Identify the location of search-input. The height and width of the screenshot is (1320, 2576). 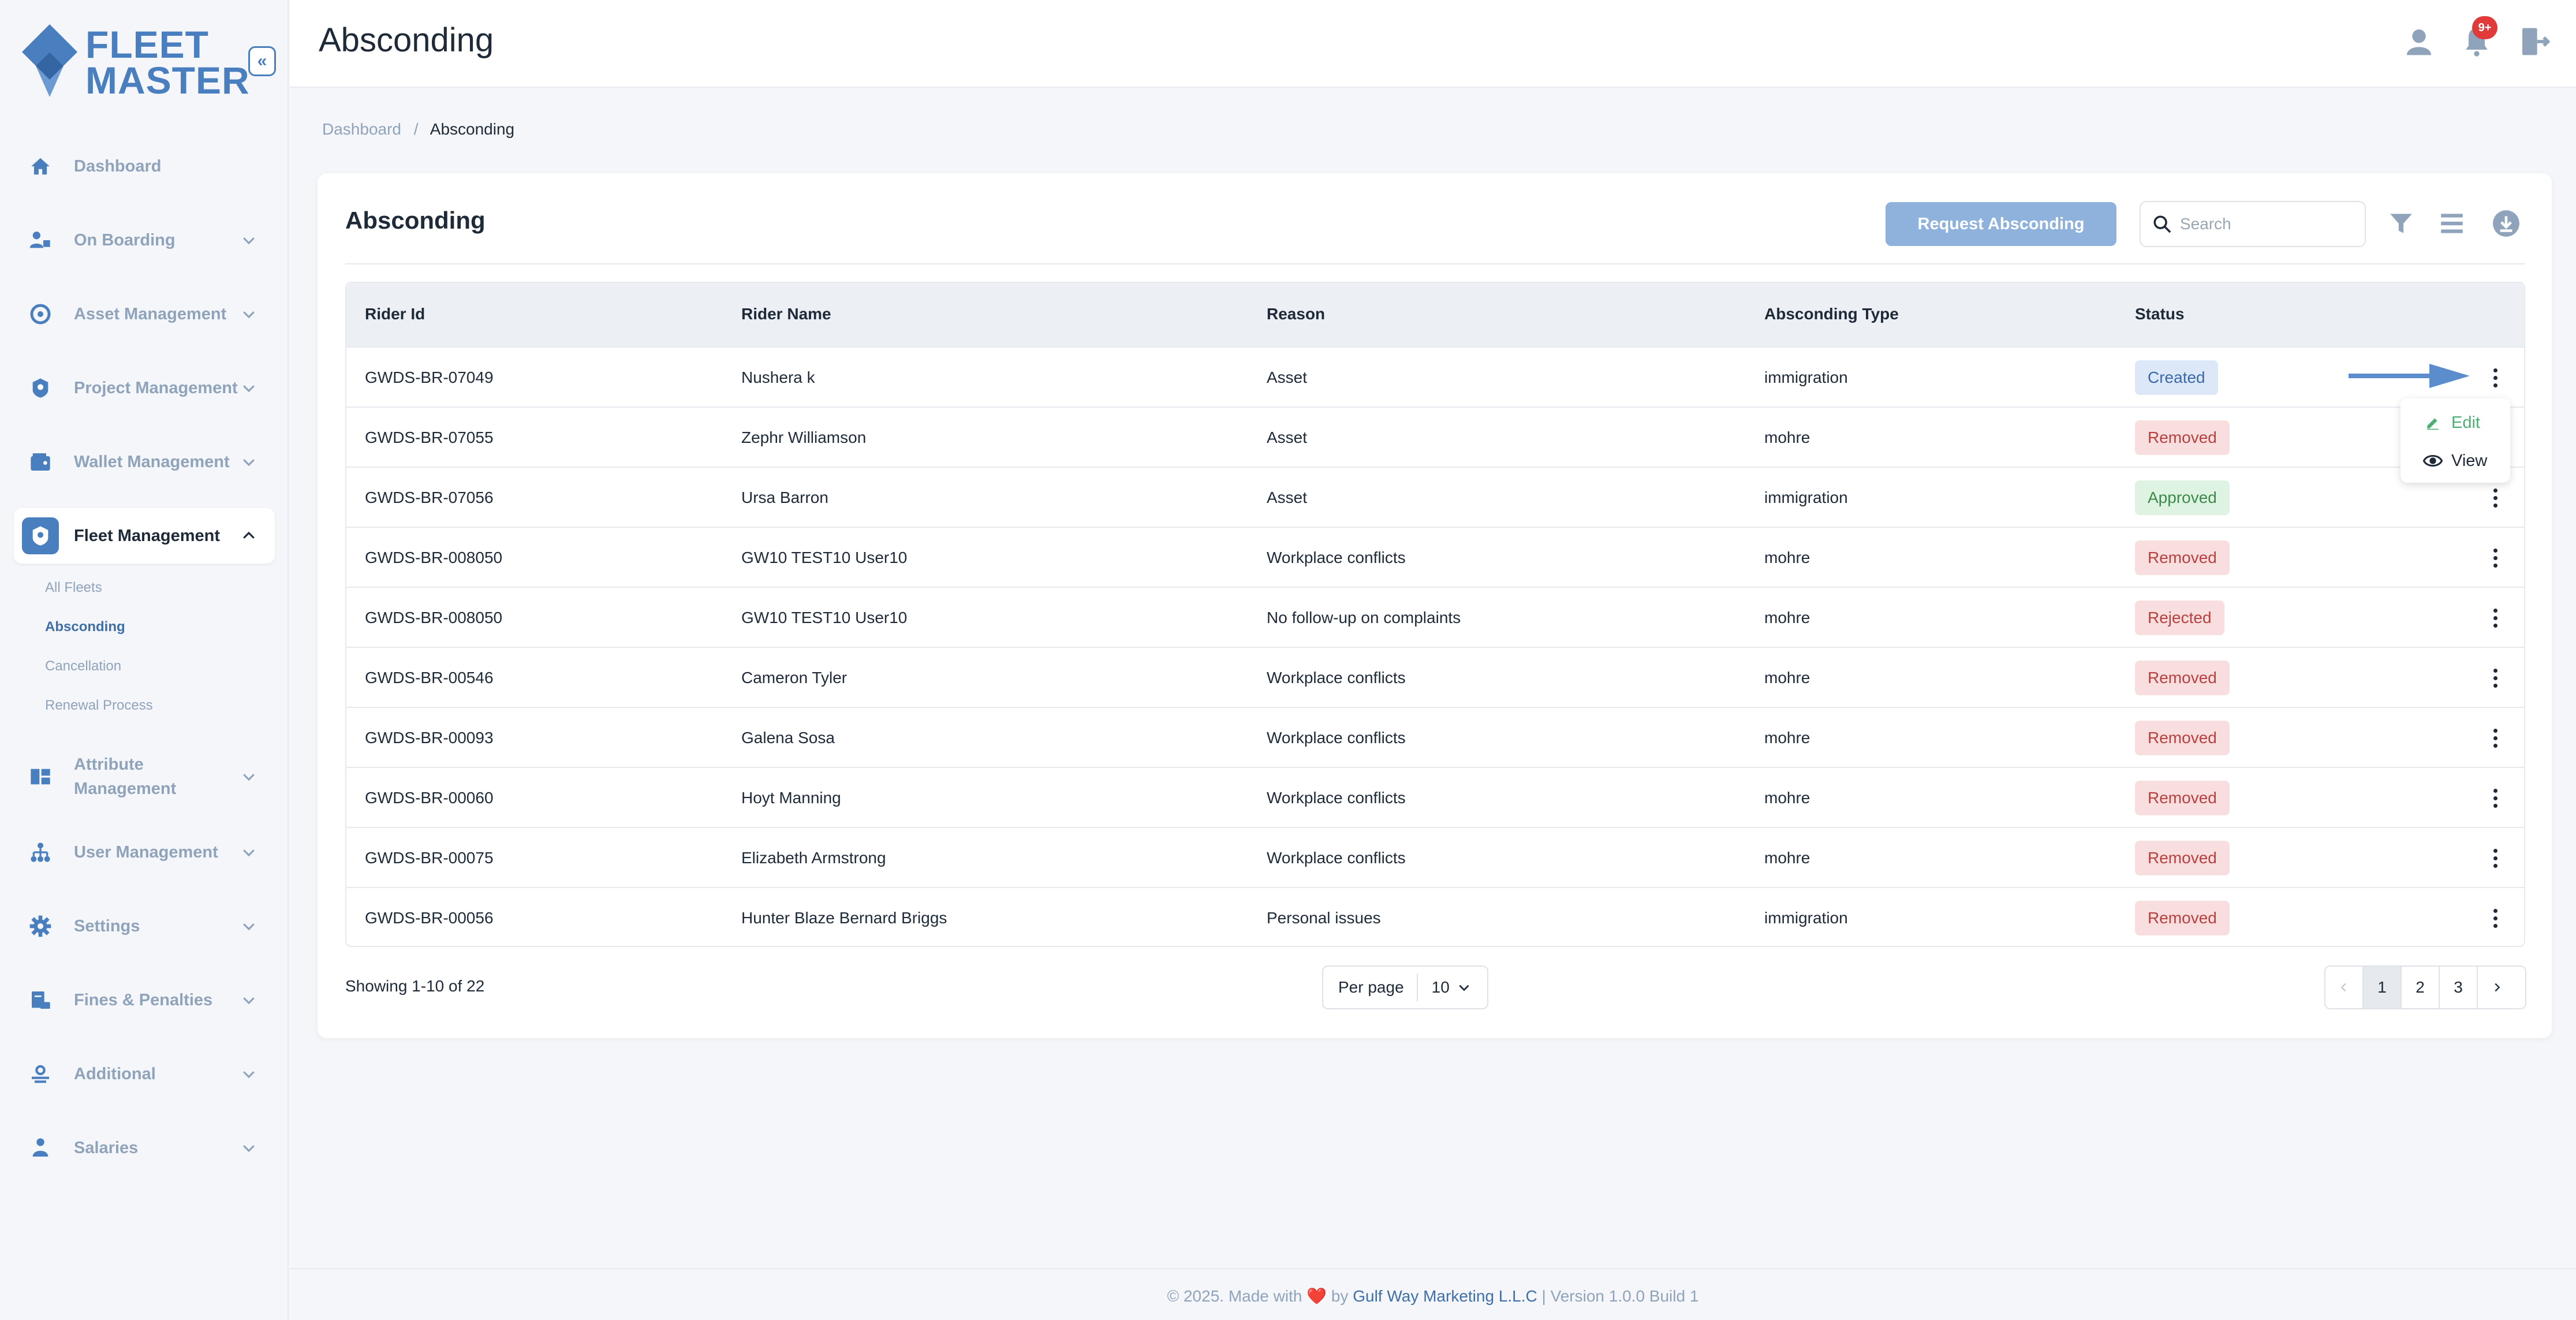
(2266, 224).